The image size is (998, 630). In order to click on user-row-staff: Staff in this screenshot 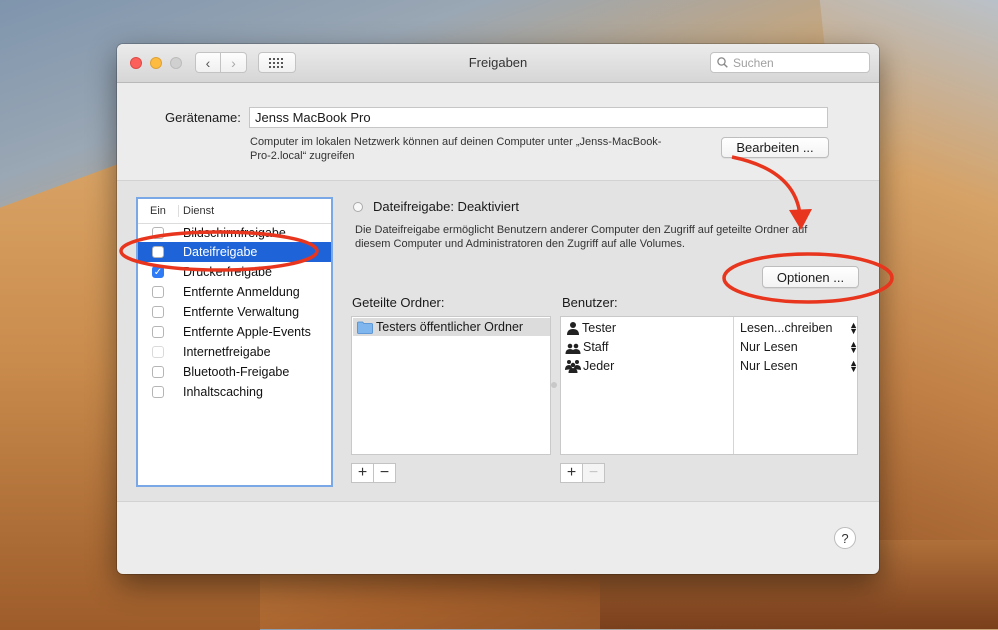, I will do `click(584, 346)`.